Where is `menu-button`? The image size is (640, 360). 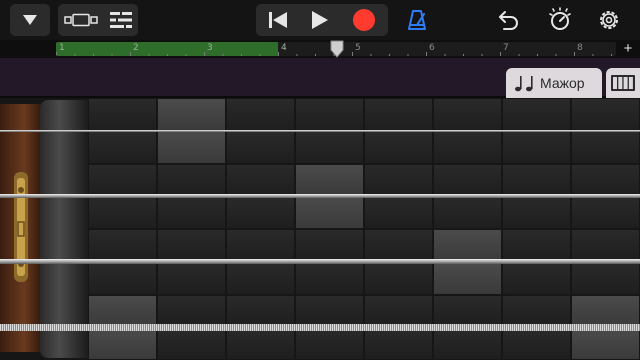
menu-button is located at coordinates (30, 20).